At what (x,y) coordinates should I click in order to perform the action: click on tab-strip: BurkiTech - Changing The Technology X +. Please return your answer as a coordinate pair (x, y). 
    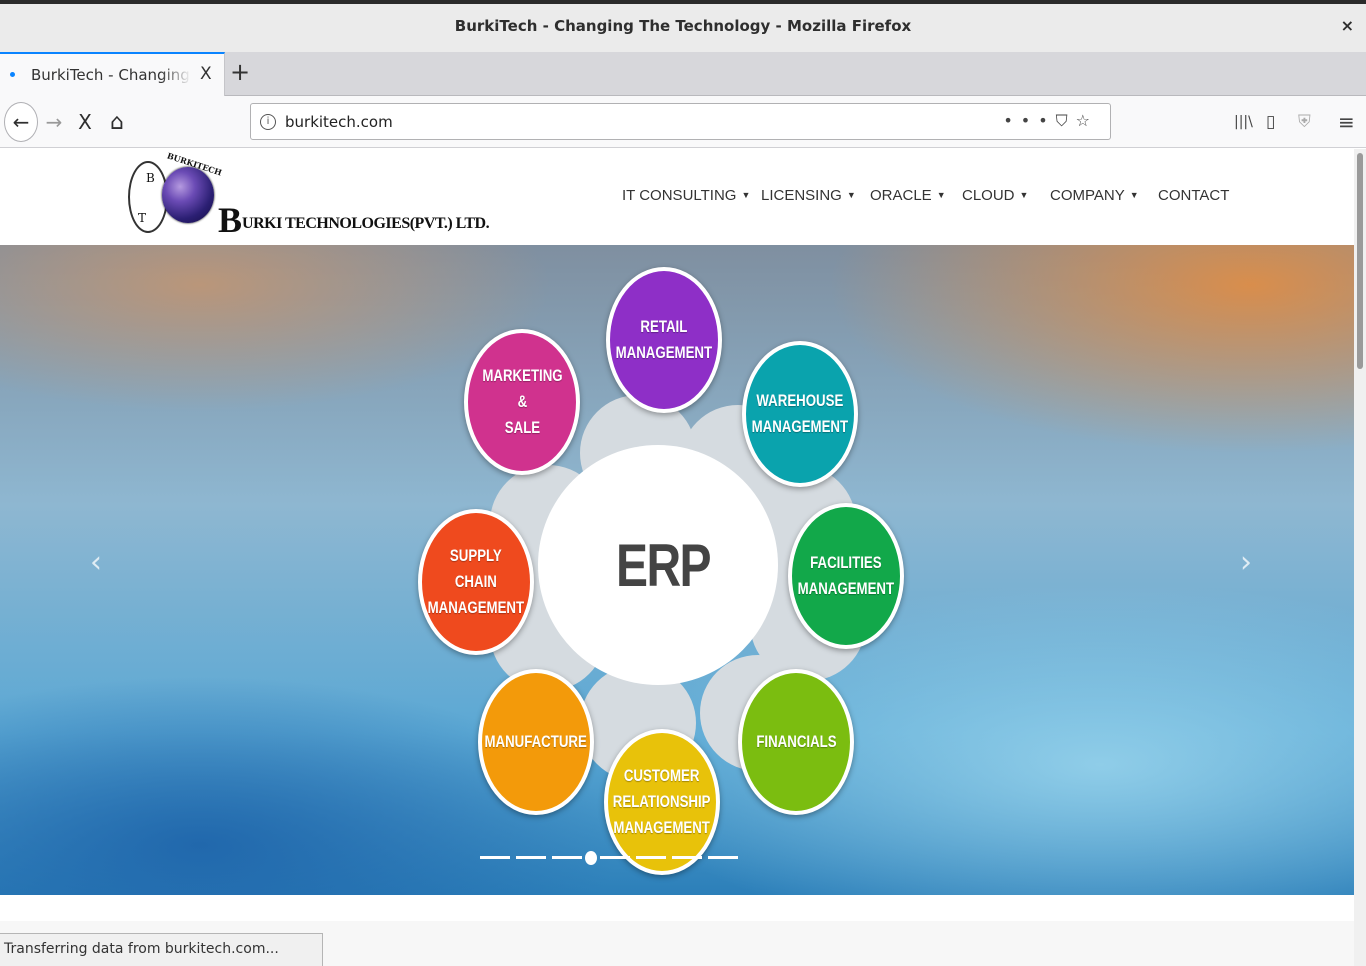
    Looking at the image, I should click on (683, 74).